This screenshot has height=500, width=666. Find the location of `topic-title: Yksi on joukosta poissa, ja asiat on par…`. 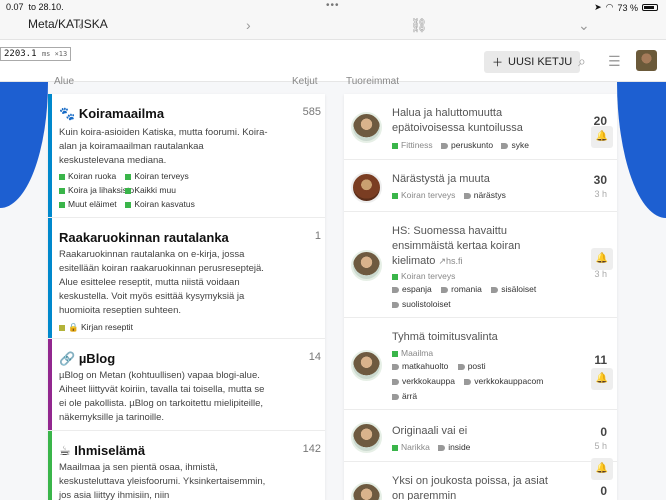

topic-title: Yksi on joukosta poissa, ja asiat on par… is located at coordinates (477, 487).